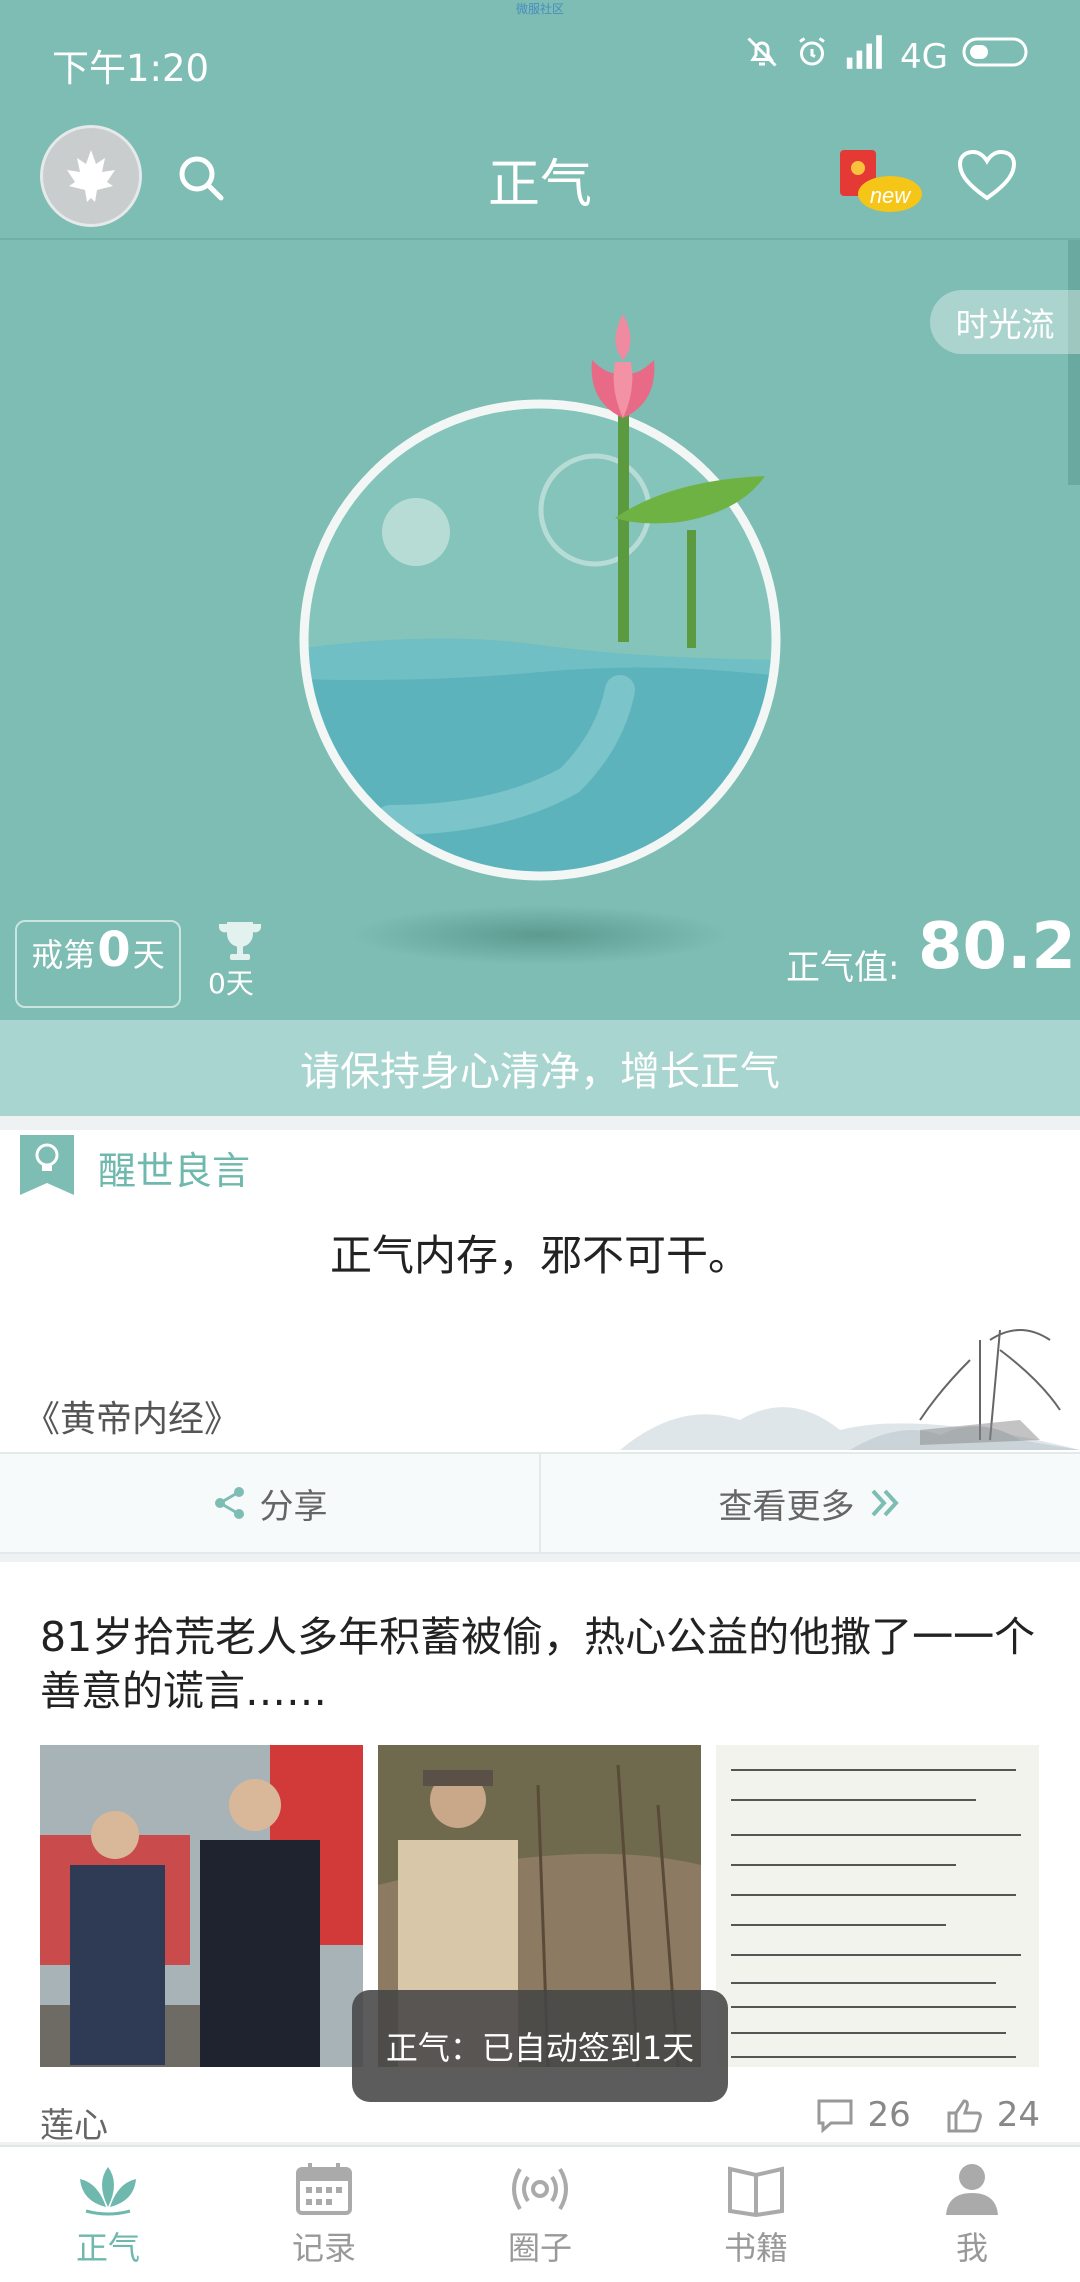 Image resolution: width=1080 pixels, height=2282 pixels. What do you see at coordinates (293, 1506) in the screenshot?
I see `share-label: 分享` at bounding box center [293, 1506].